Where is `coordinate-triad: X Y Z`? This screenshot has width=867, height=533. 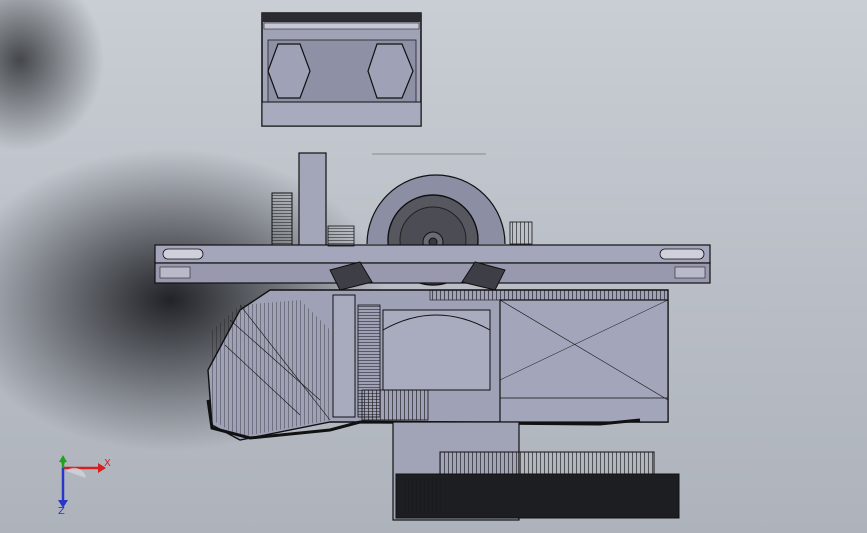
coordinate-triad: X Y Z is located at coordinates (84, 486).